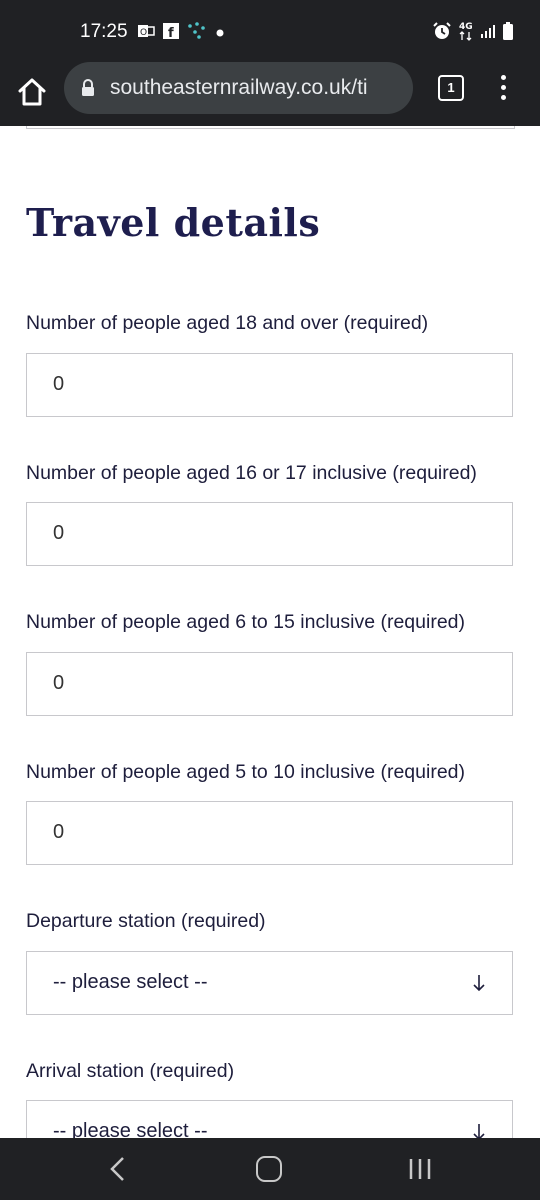 The image size is (540, 1200). Describe the element at coordinates (442, 33) in the screenshot. I see `alarm-icon` at that location.